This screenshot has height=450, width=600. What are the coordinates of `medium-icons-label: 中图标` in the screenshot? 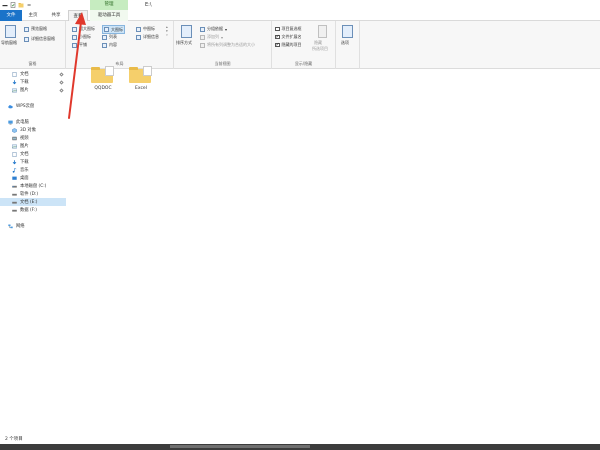 It's located at (149, 28).